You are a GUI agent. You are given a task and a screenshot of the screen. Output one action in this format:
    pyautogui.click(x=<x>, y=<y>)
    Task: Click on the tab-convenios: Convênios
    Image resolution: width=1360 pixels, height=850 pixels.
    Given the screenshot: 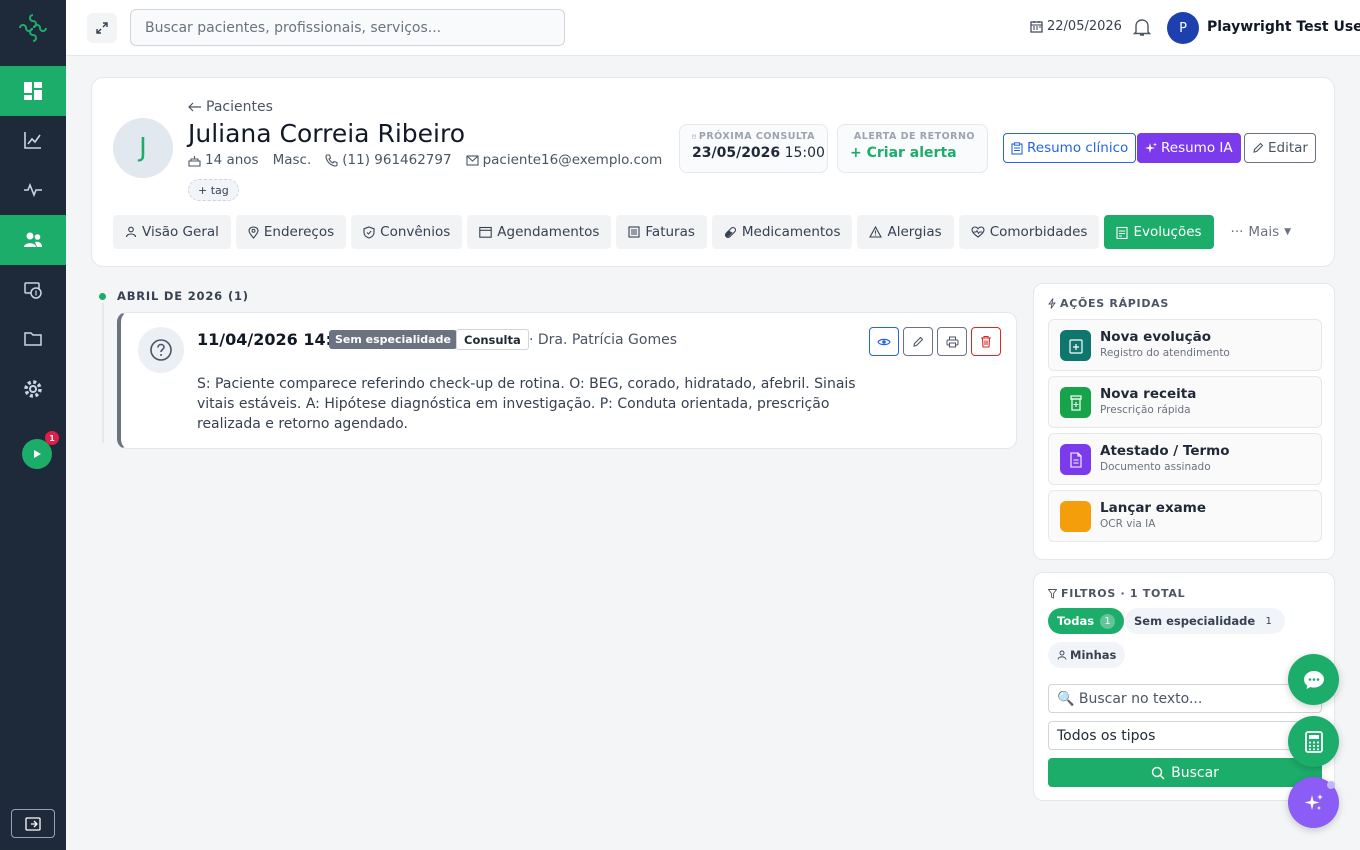 What is the action you would take?
    pyautogui.click(x=407, y=232)
    